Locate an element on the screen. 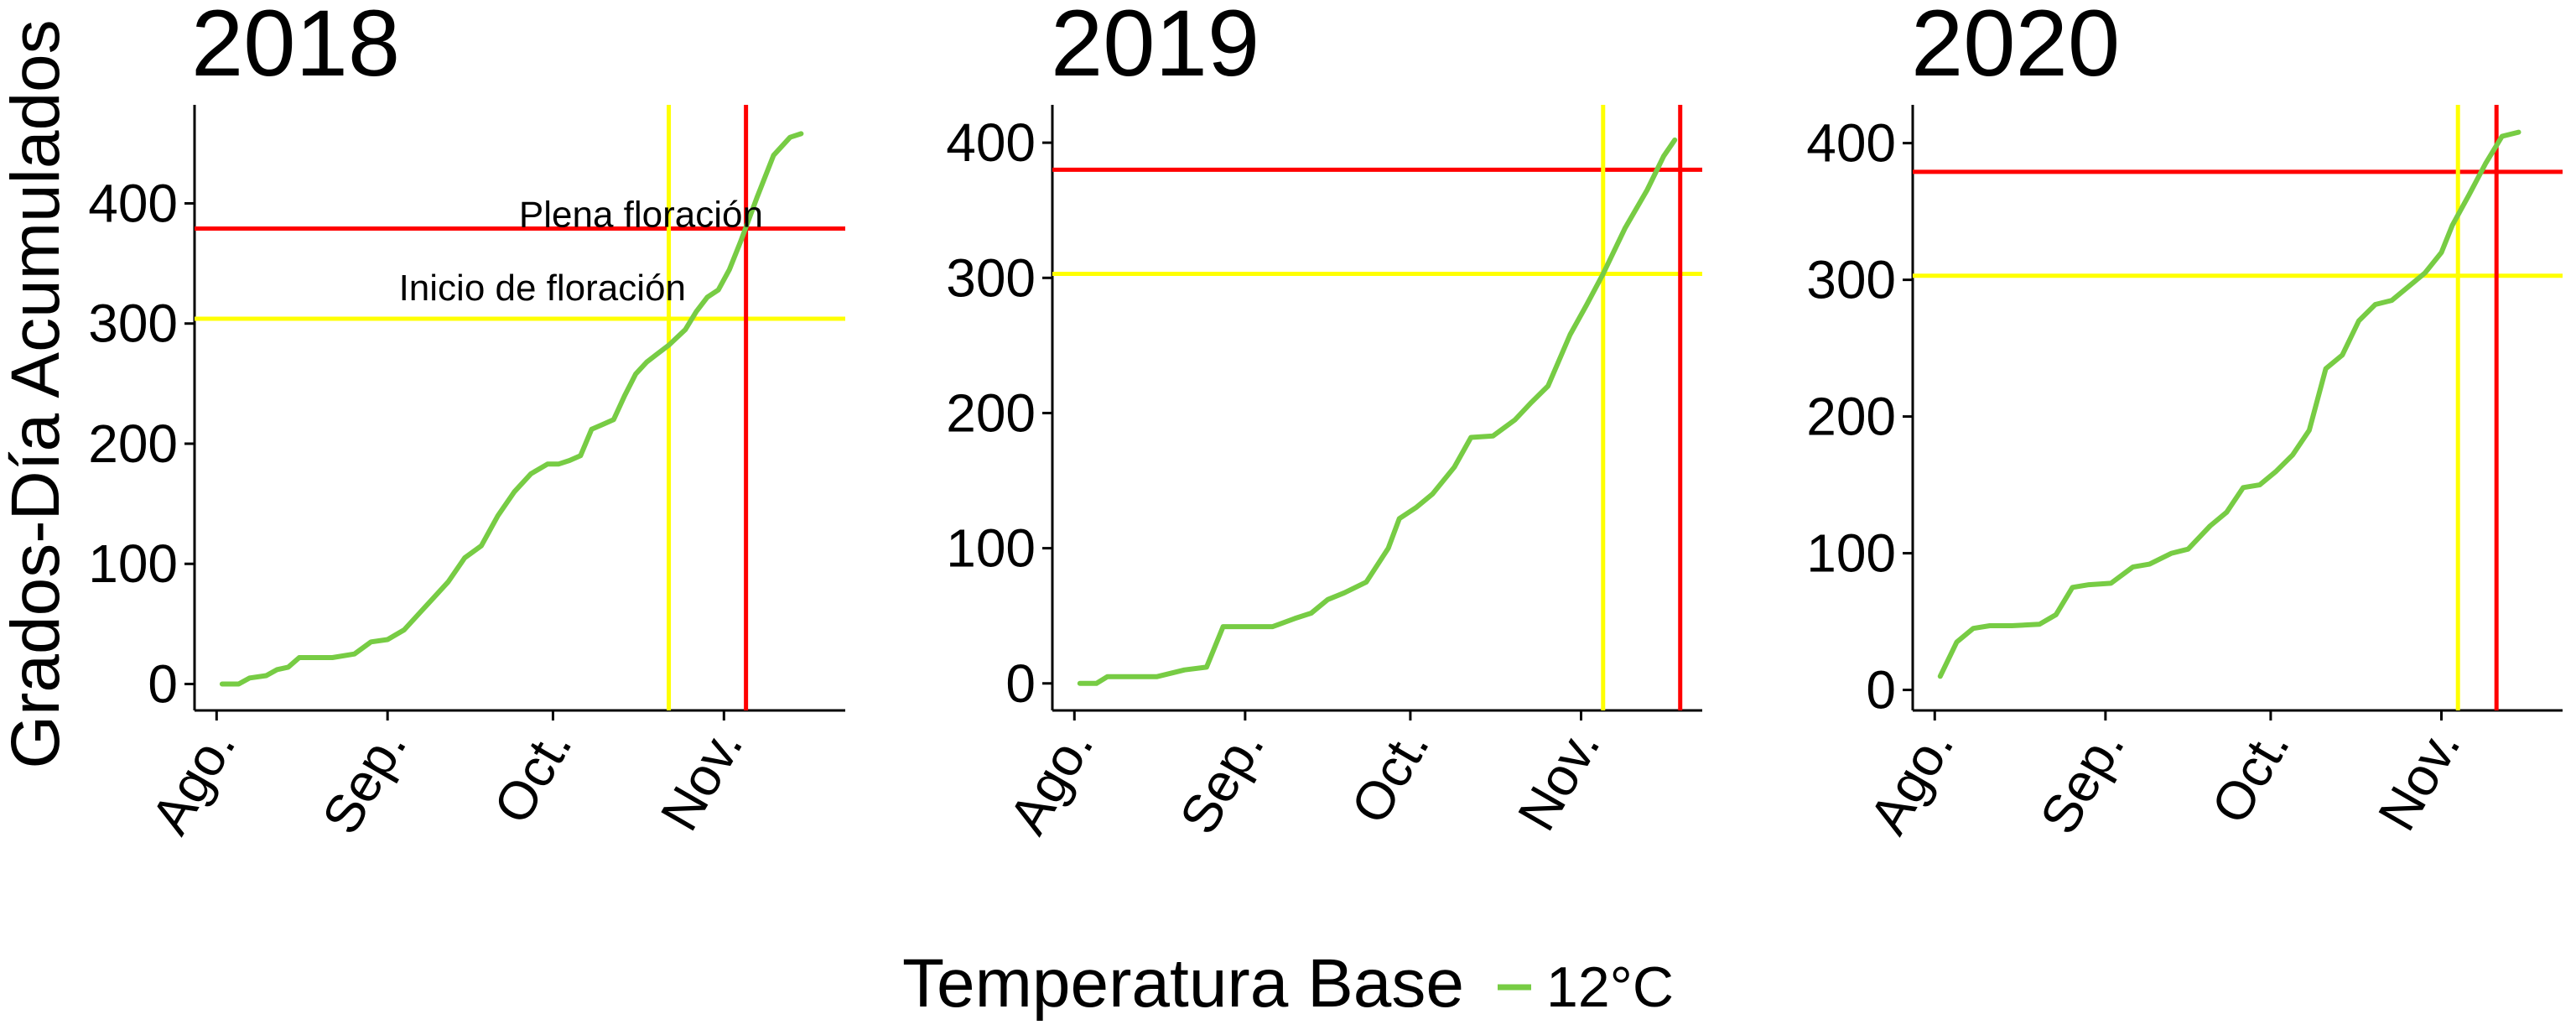 Image resolution: width=2576 pixels, height=1030 pixels. legend-series-label: 12°C is located at coordinates (1610, 987).